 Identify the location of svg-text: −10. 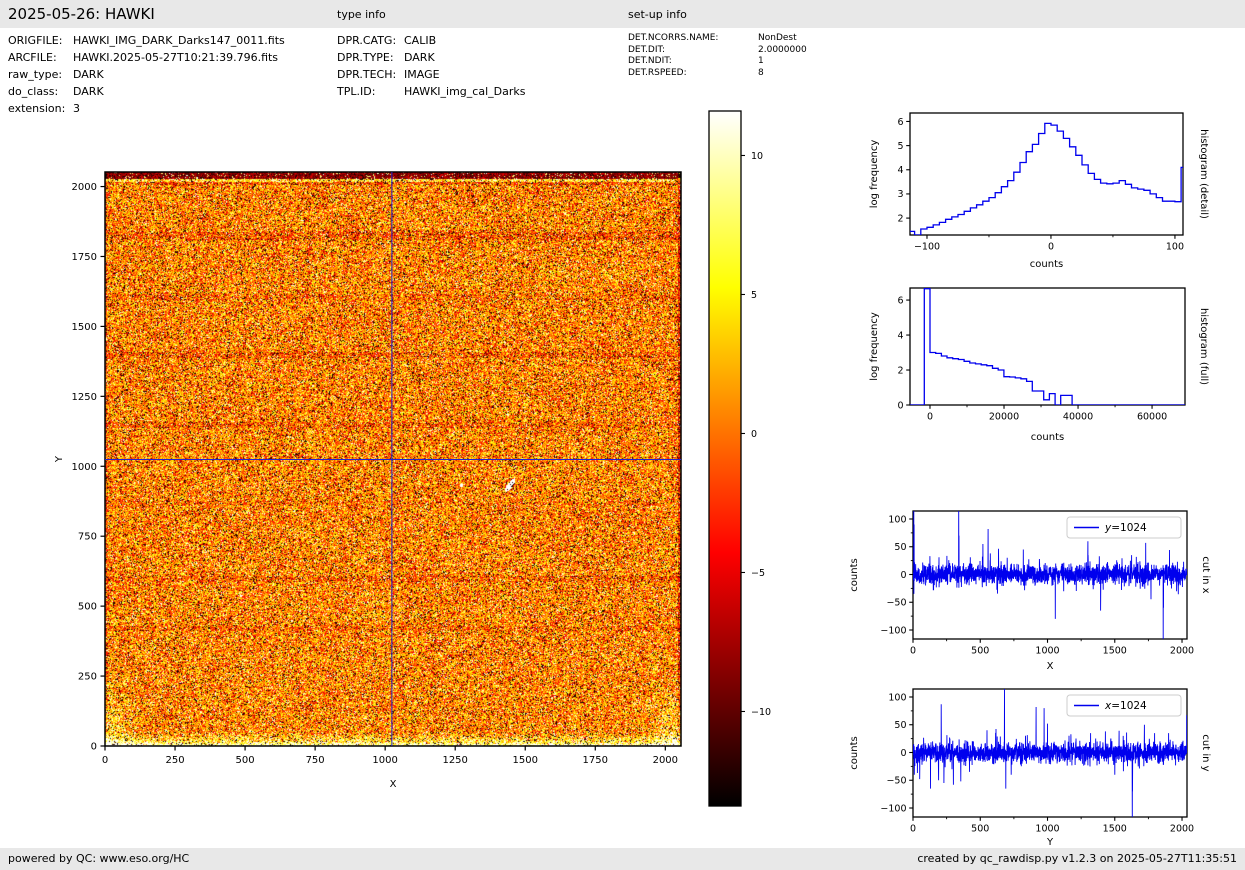
(761, 712).